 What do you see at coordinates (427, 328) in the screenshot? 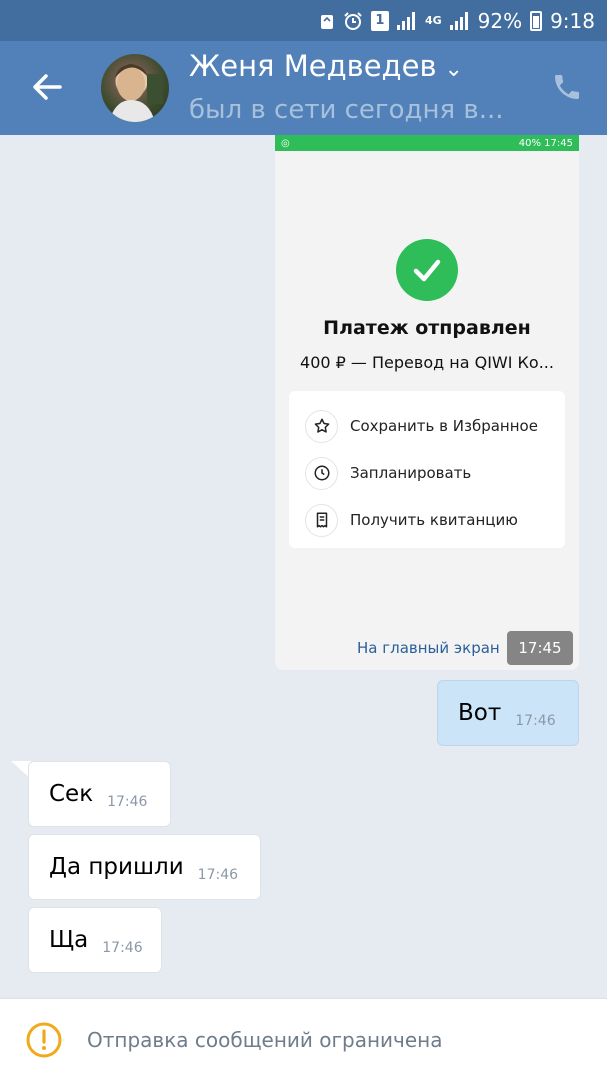
I see `payment-title: Платеж отправлен` at bounding box center [427, 328].